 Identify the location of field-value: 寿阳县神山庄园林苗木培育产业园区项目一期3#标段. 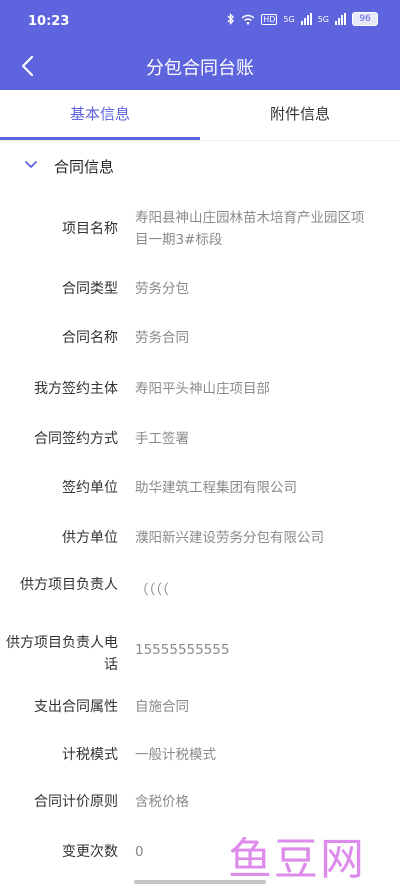
(250, 229).